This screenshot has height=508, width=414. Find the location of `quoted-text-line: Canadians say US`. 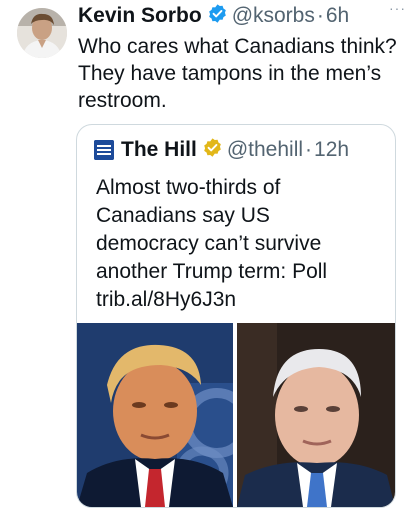

quoted-text-line: Canadians say US is located at coordinates (183, 215).